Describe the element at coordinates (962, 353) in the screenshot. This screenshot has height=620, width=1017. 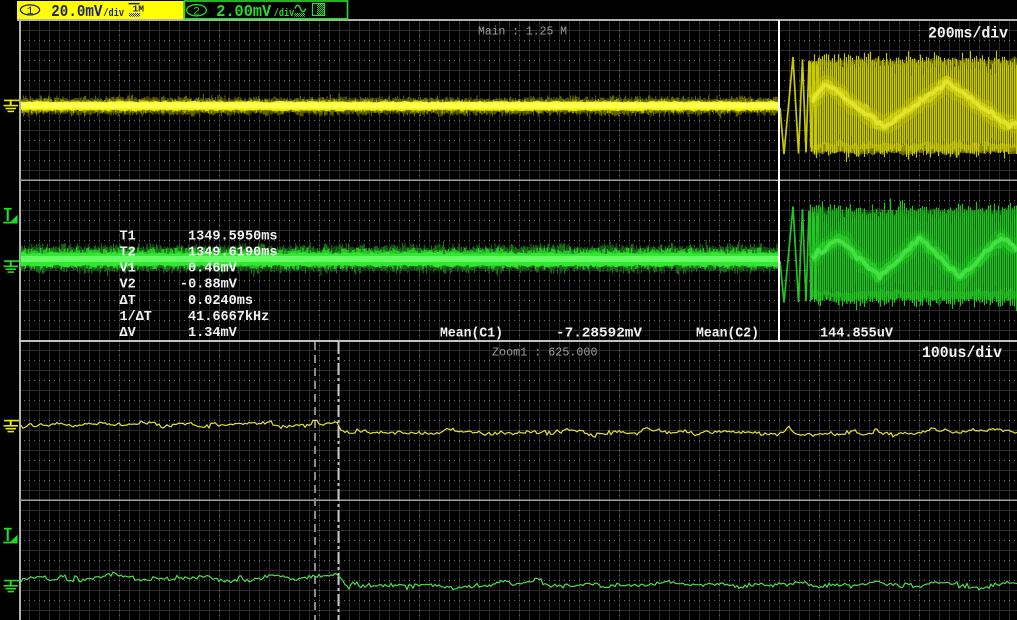
I see `svg-text: 100us/div` at that location.